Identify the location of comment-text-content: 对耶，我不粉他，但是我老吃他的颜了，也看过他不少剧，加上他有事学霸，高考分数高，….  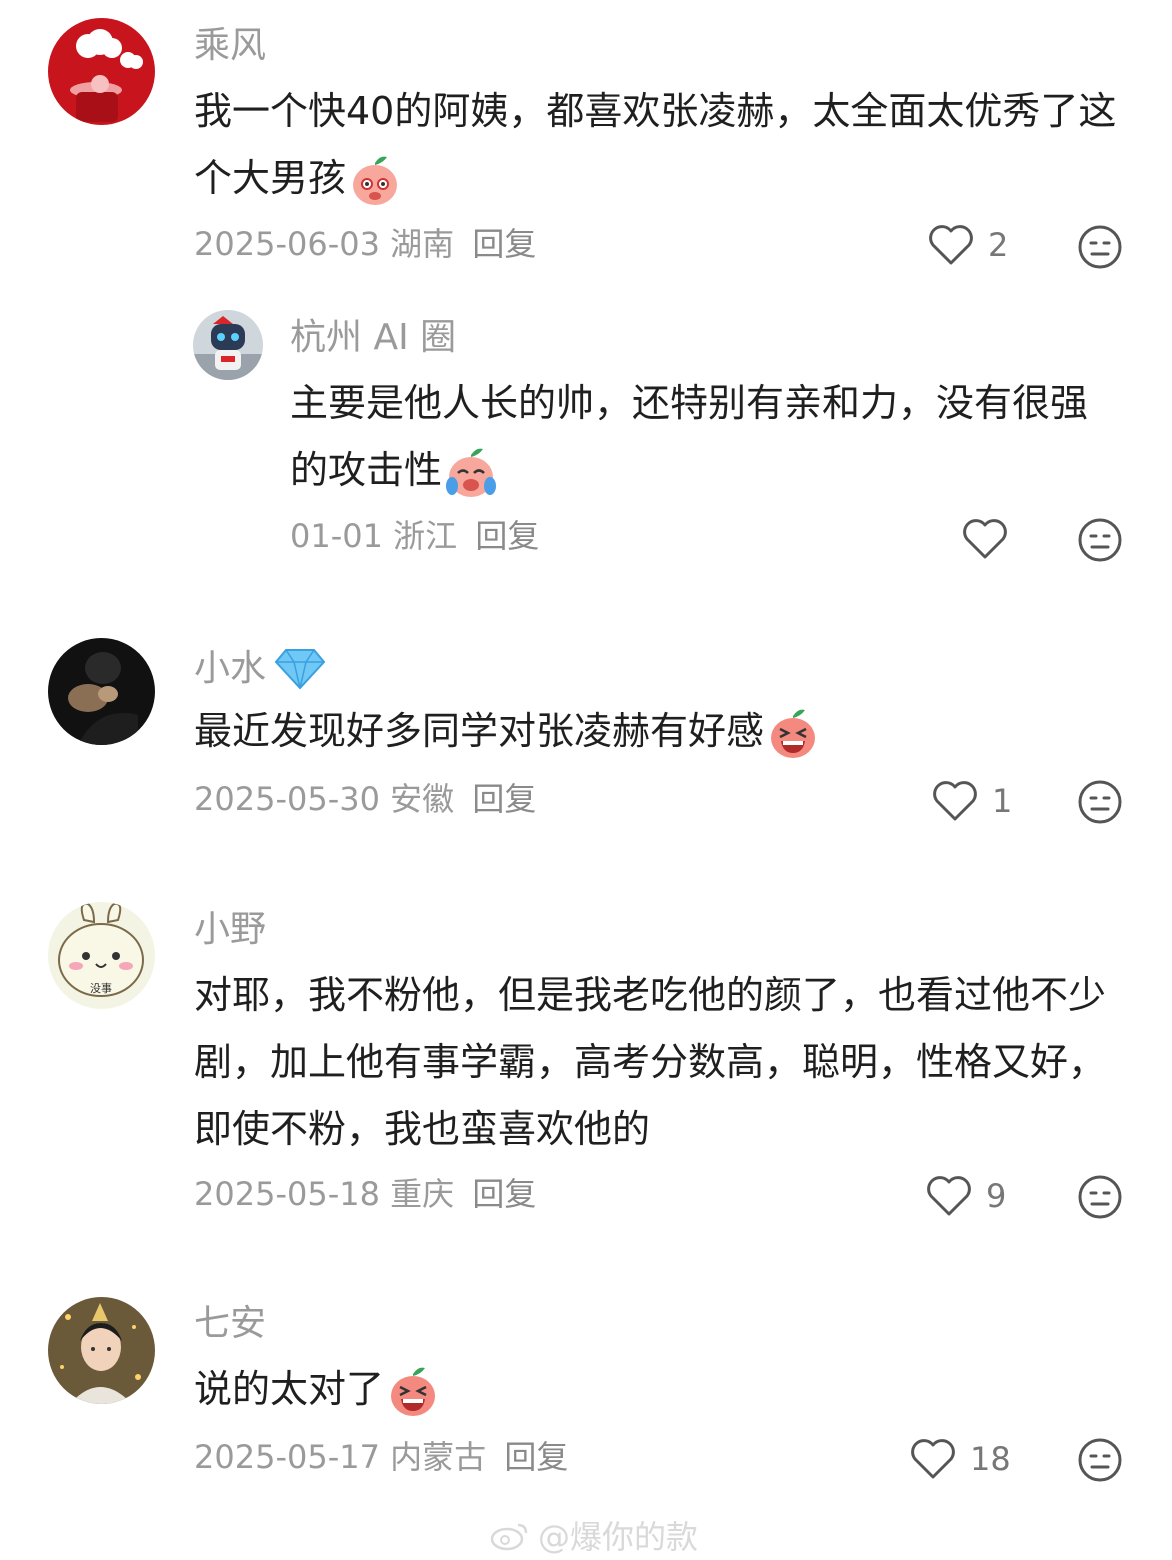
(650, 1062).